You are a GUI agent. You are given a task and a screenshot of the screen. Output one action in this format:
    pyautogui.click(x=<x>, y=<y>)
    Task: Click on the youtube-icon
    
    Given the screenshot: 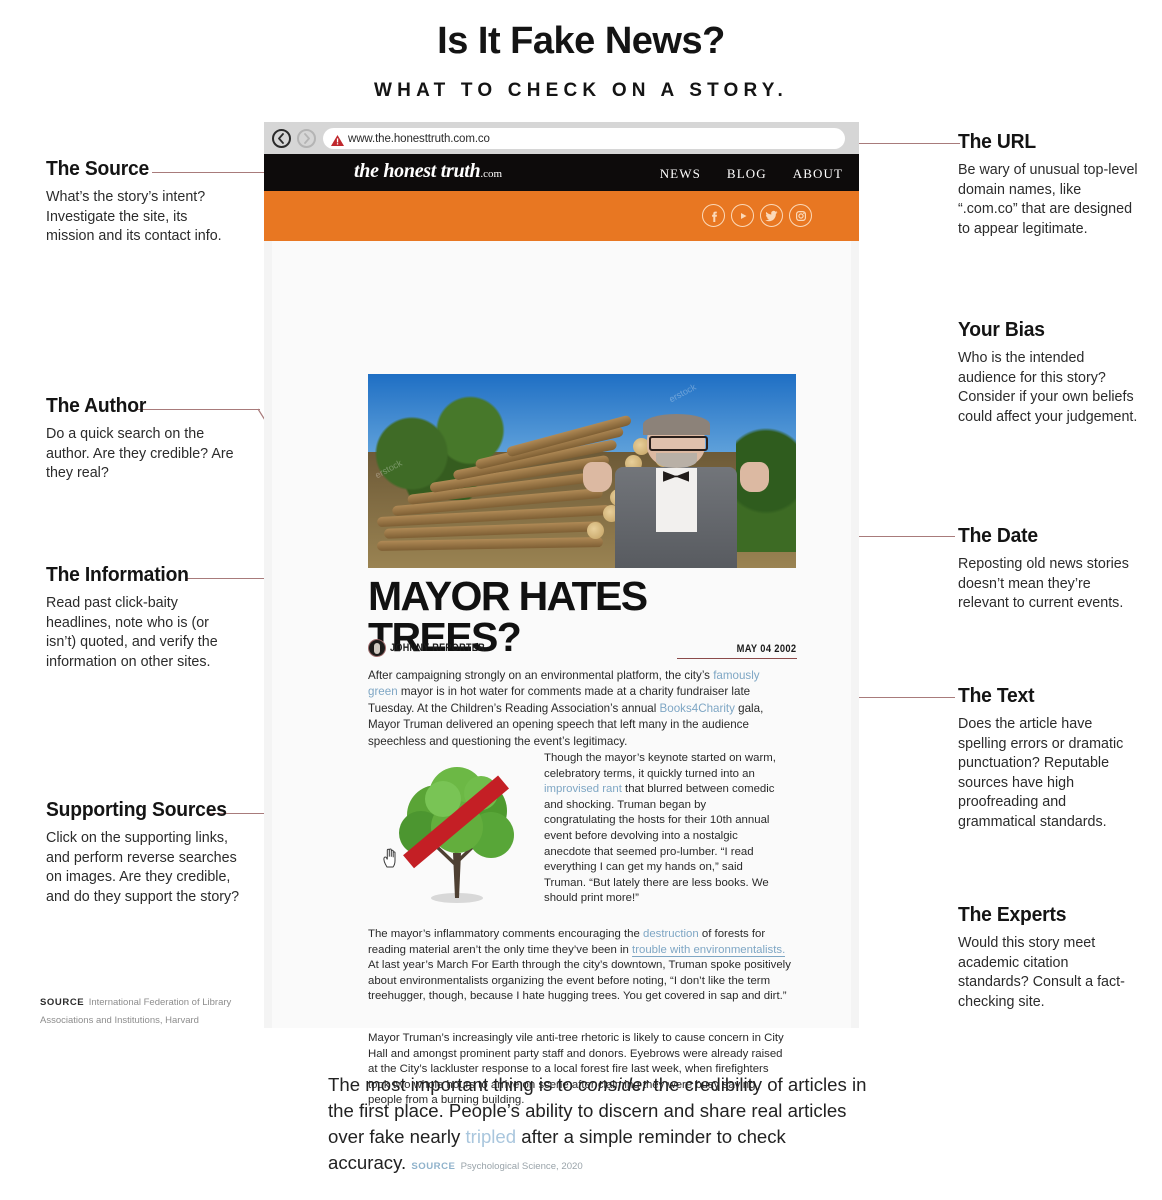 What is the action you would take?
    pyautogui.click(x=742, y=215)
    